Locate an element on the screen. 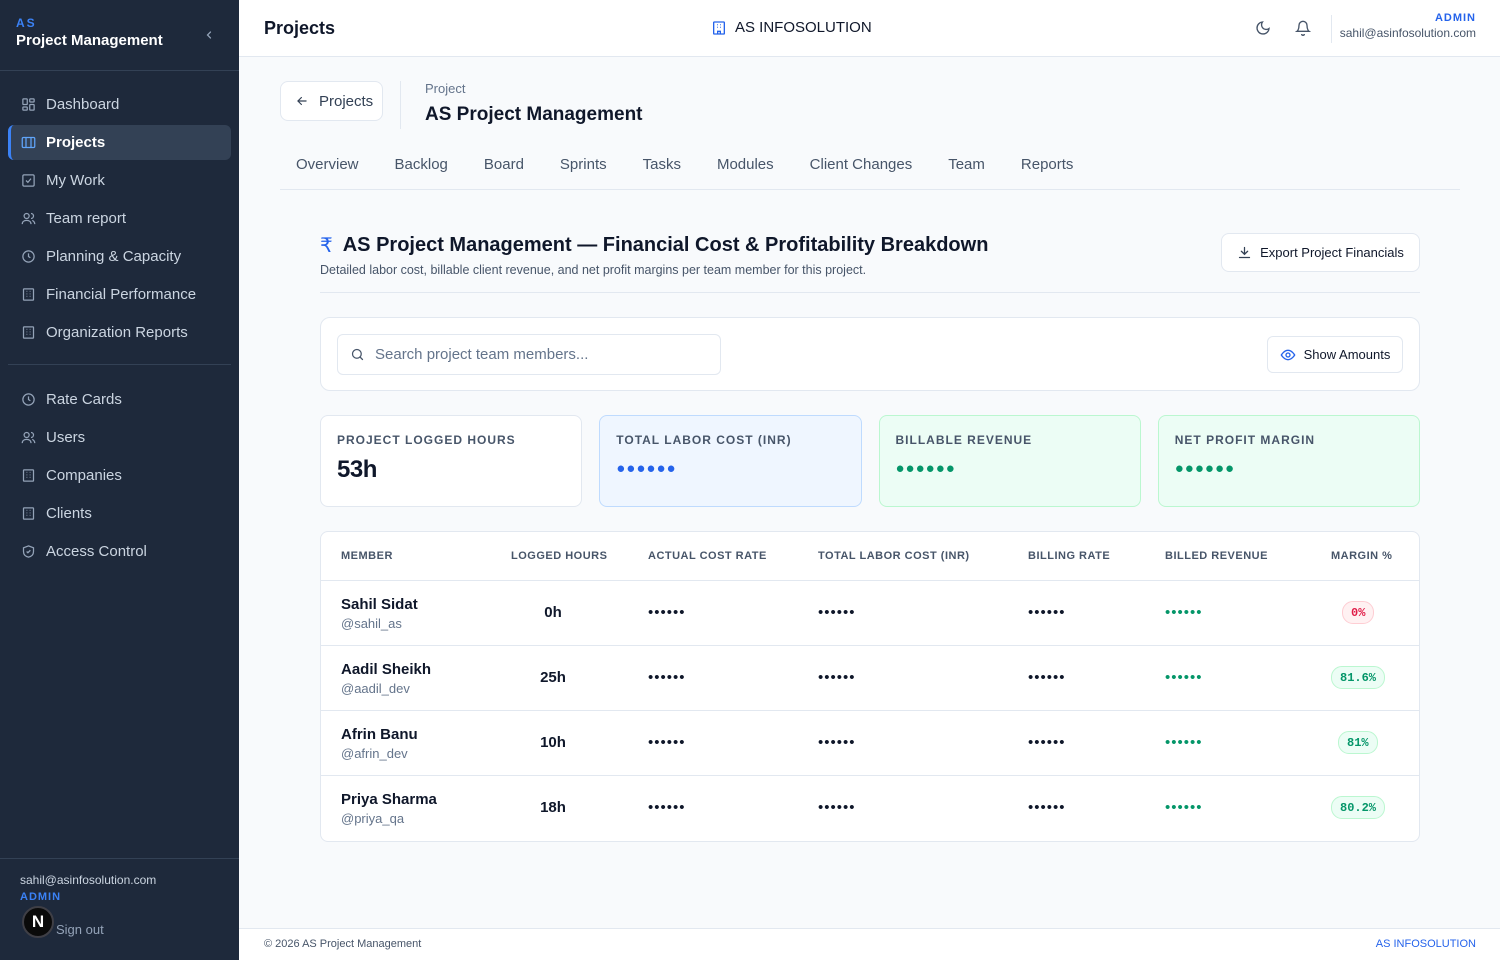  tab-team: Team is located at coordinates (966, 168).